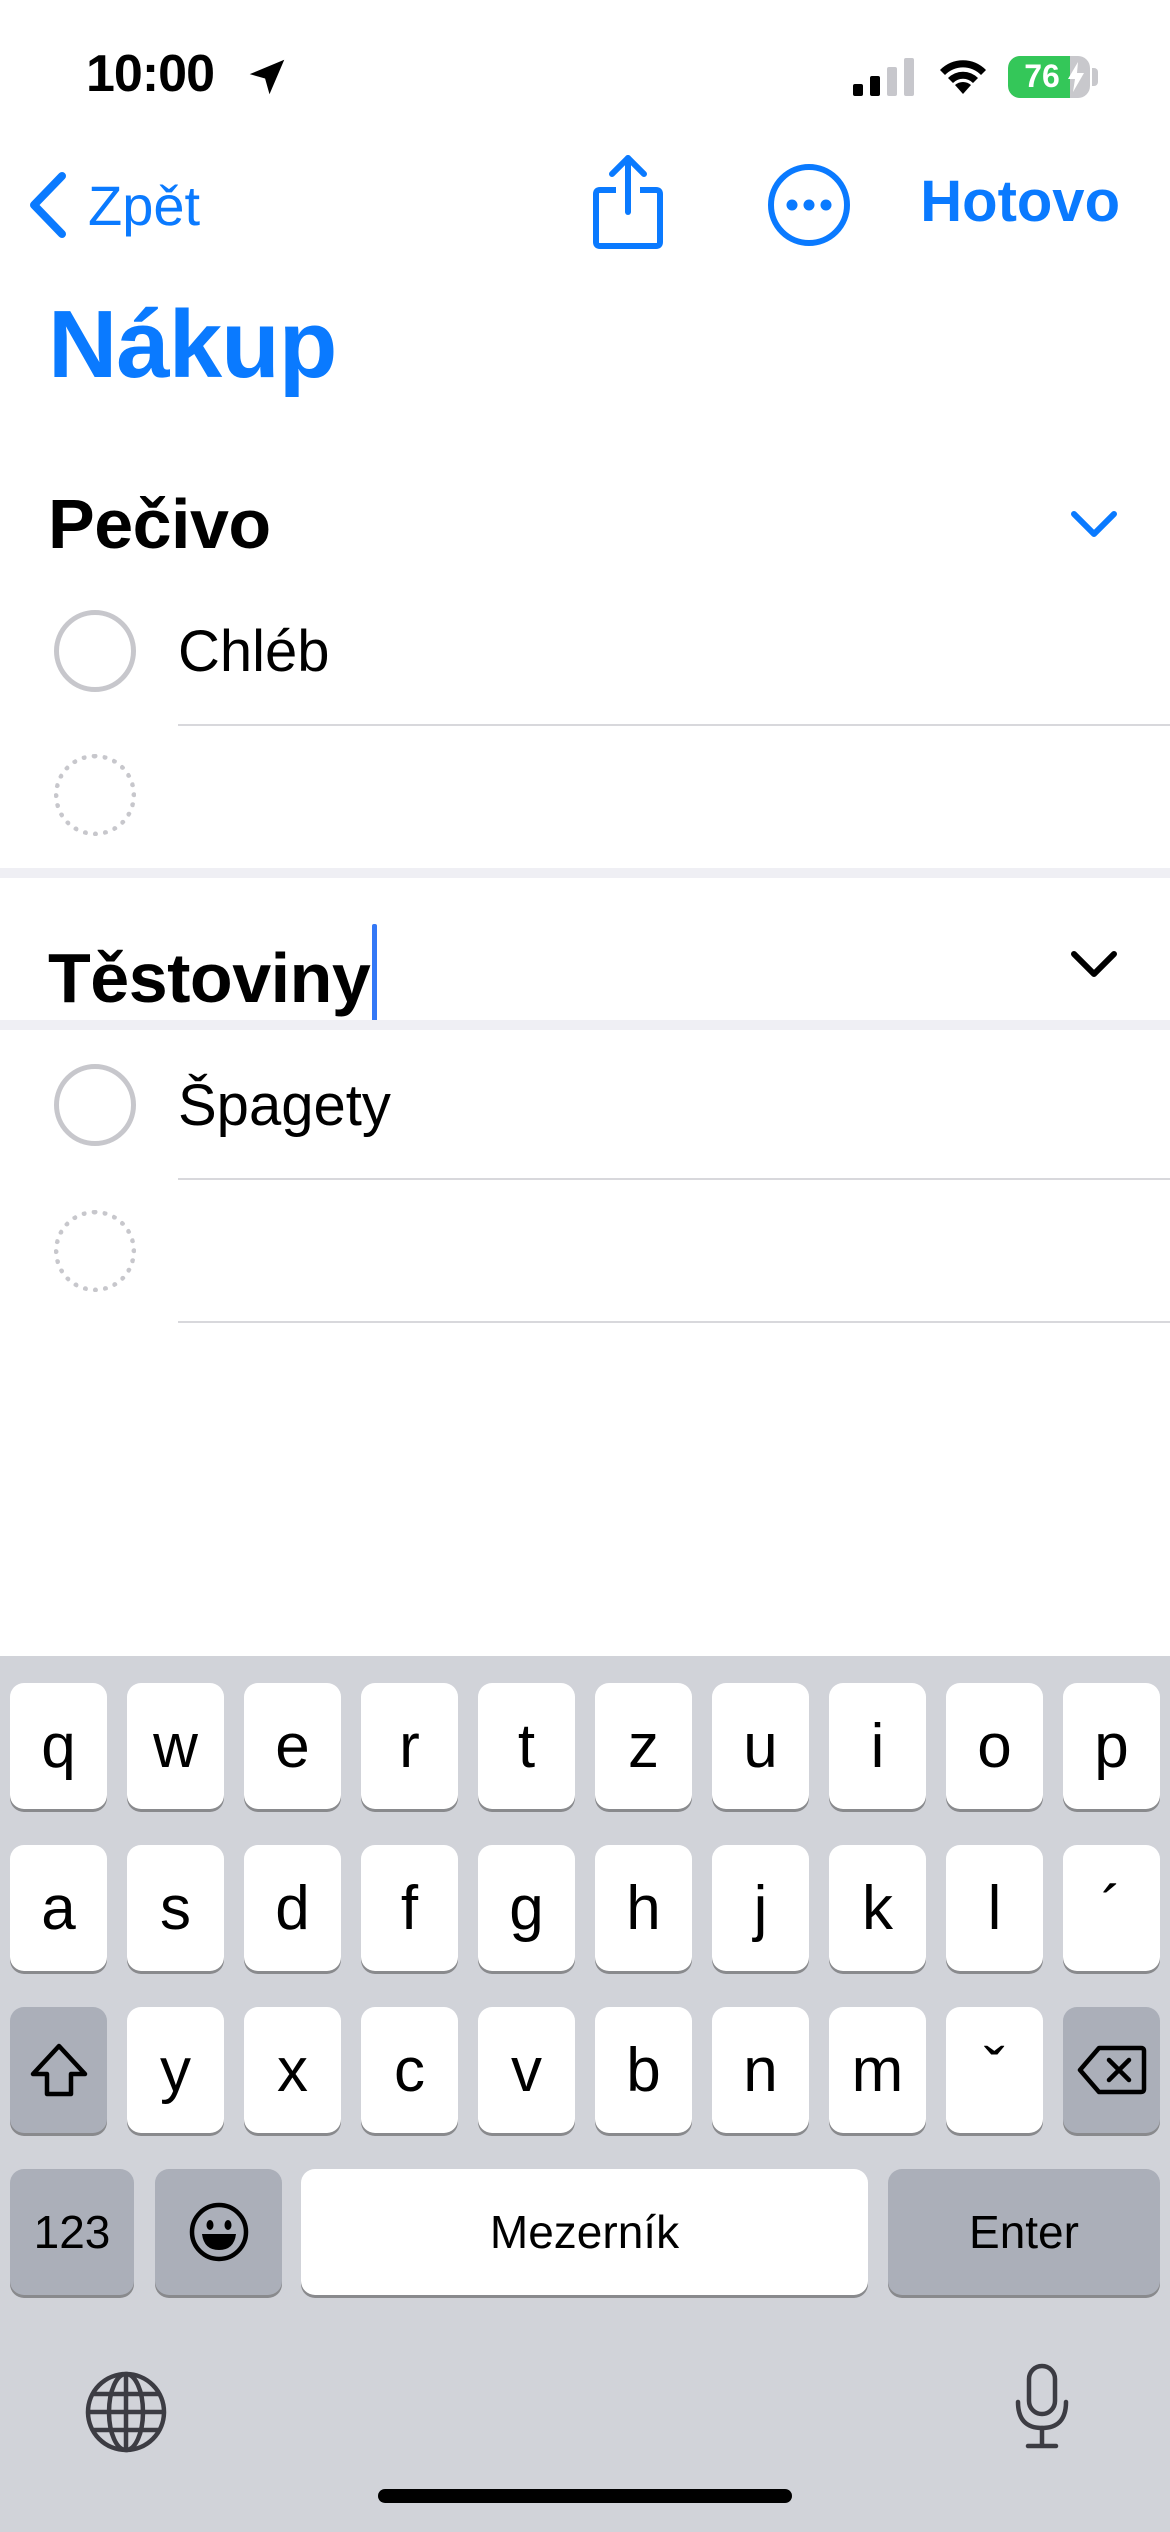 The width and height of the screenshot is (1170, 2532). Describe the element at coordinates (126, 2412) in the screenshot. I see `globe-icon` at that location.